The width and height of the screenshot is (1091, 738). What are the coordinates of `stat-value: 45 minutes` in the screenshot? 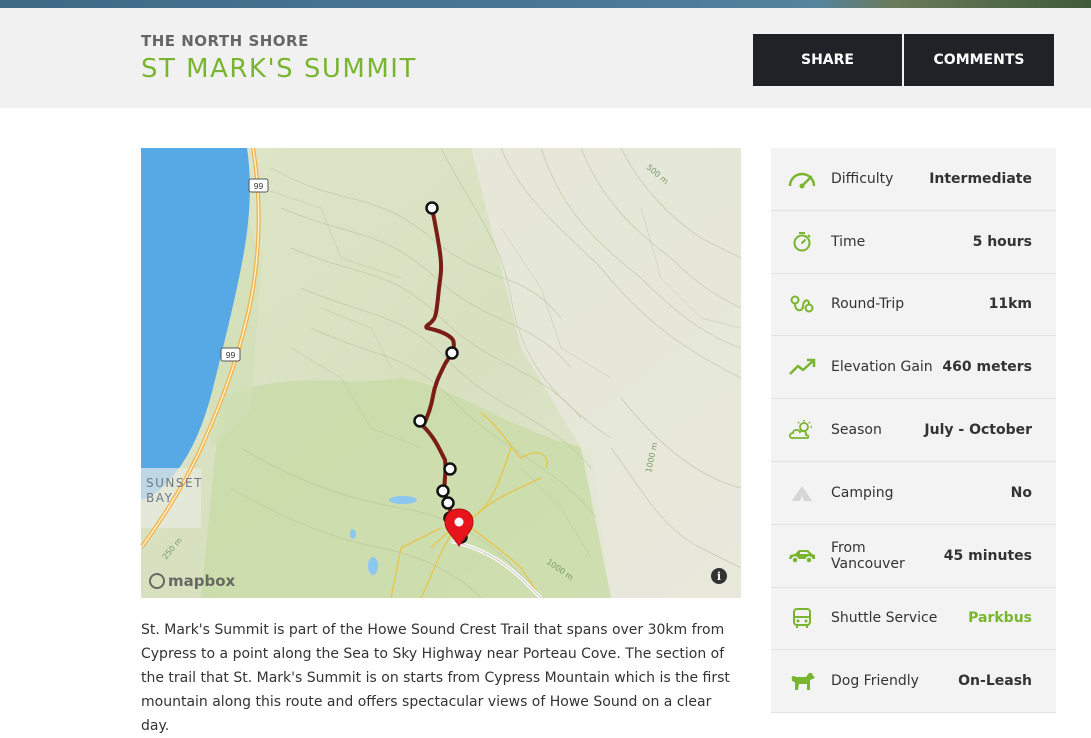 It's located at (987, 555).